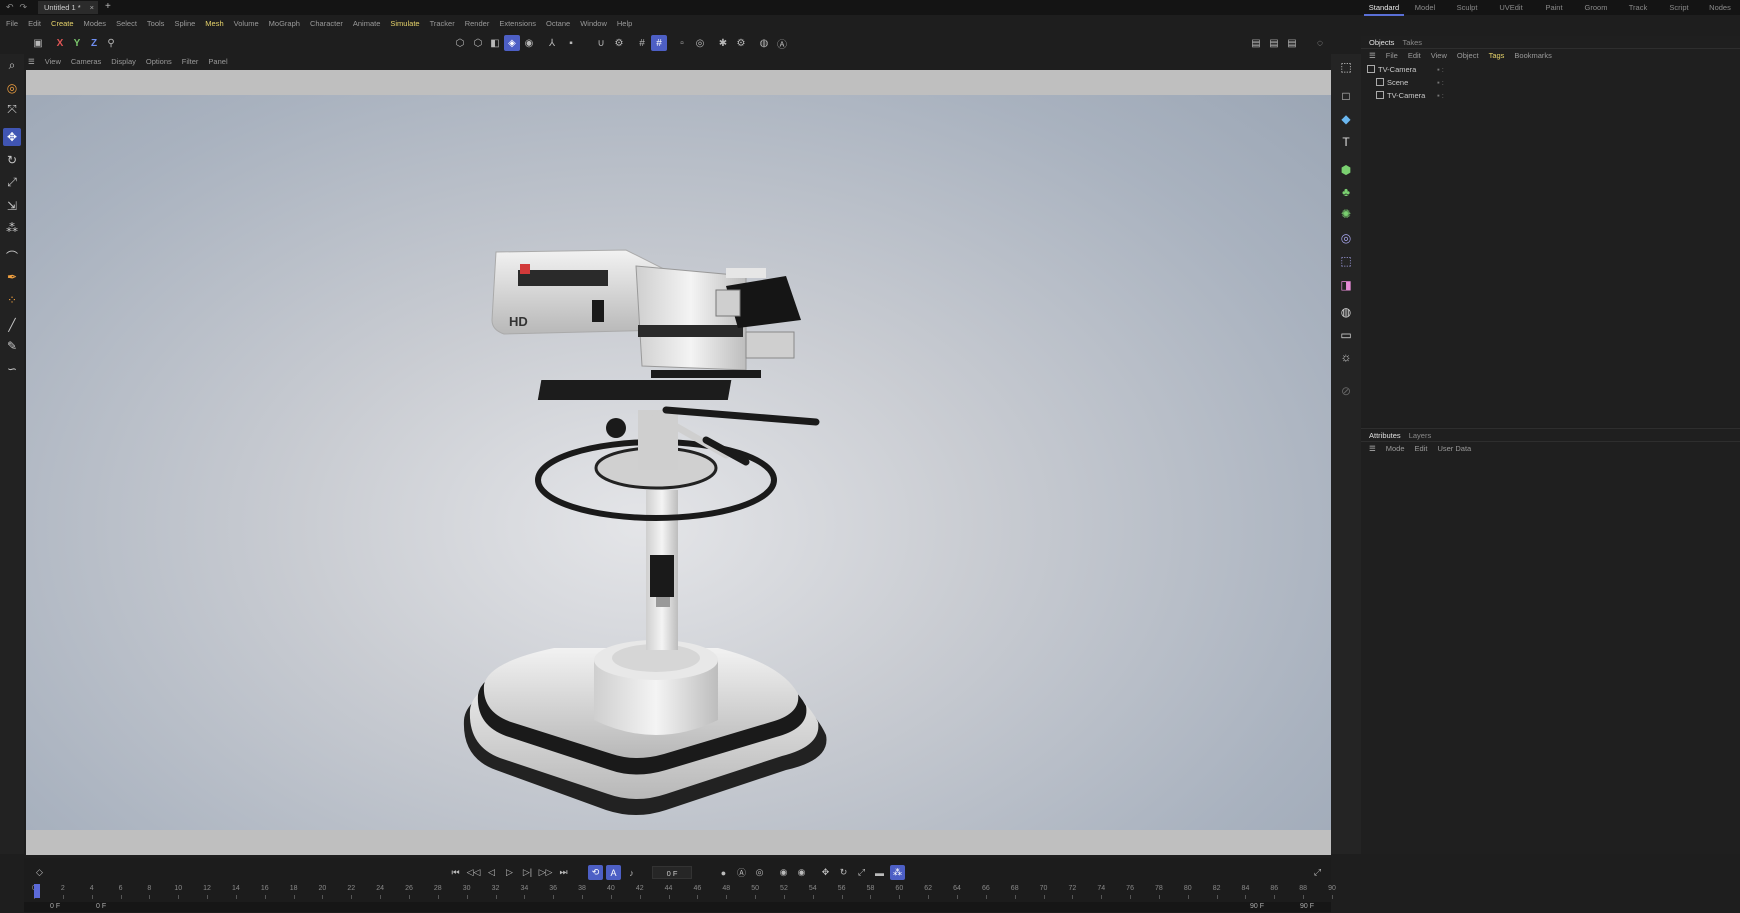 The width and height of the screenshot is (1740, 913). What do you see at coordinates (478, 43) in the screenshot?
I see `edges-mode-icon: ⬡` at bounding box center [478, 43].